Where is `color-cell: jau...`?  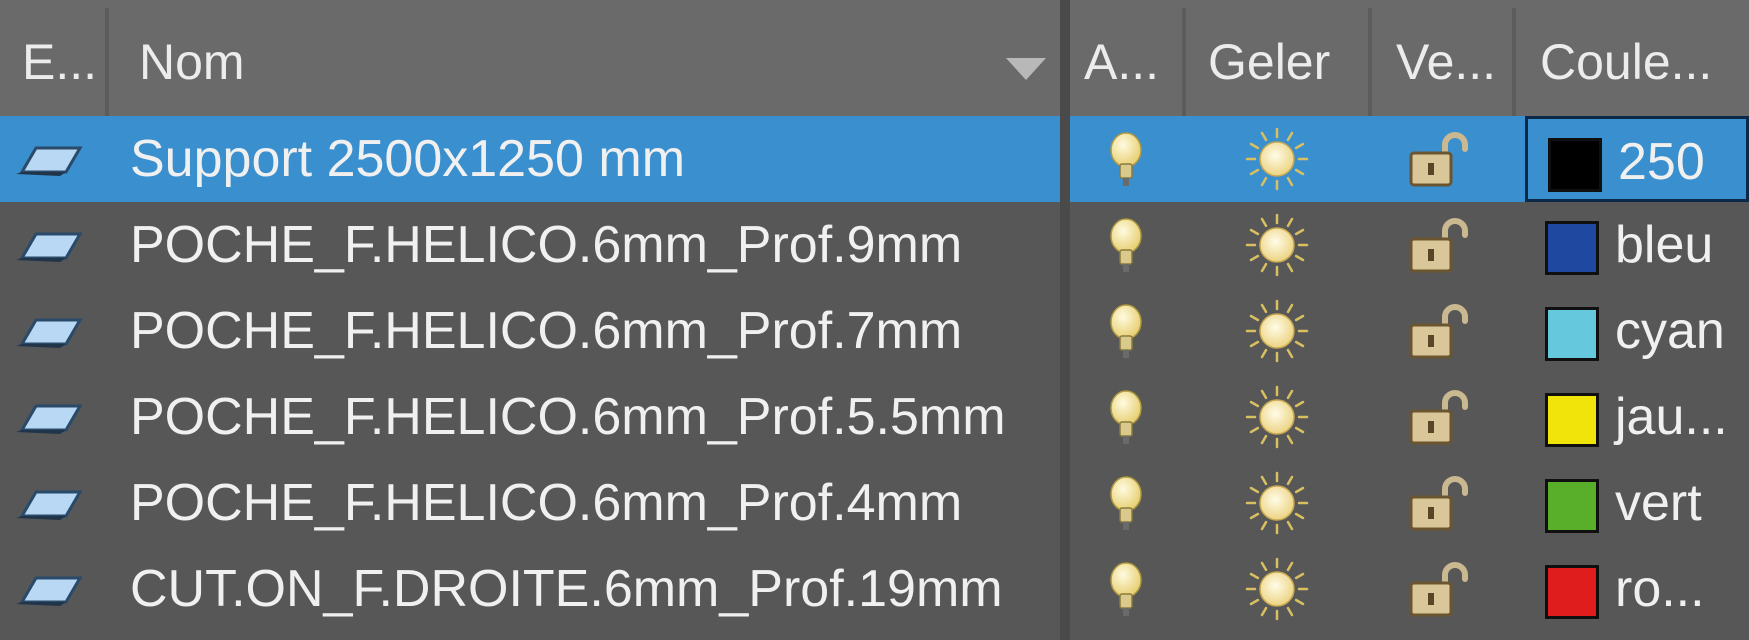 color-cell: jau... is located at coordinates (1637, 417).